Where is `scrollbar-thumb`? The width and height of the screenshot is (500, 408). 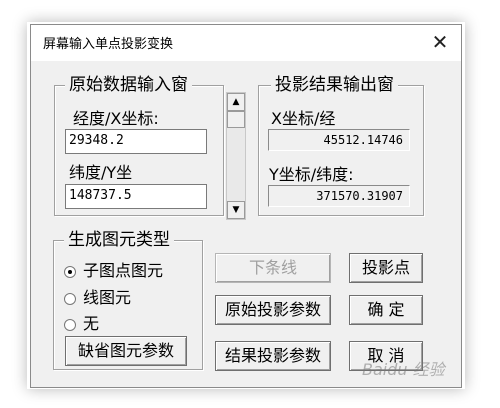
scrollbar-thumb is located at coordinates (236, 119).